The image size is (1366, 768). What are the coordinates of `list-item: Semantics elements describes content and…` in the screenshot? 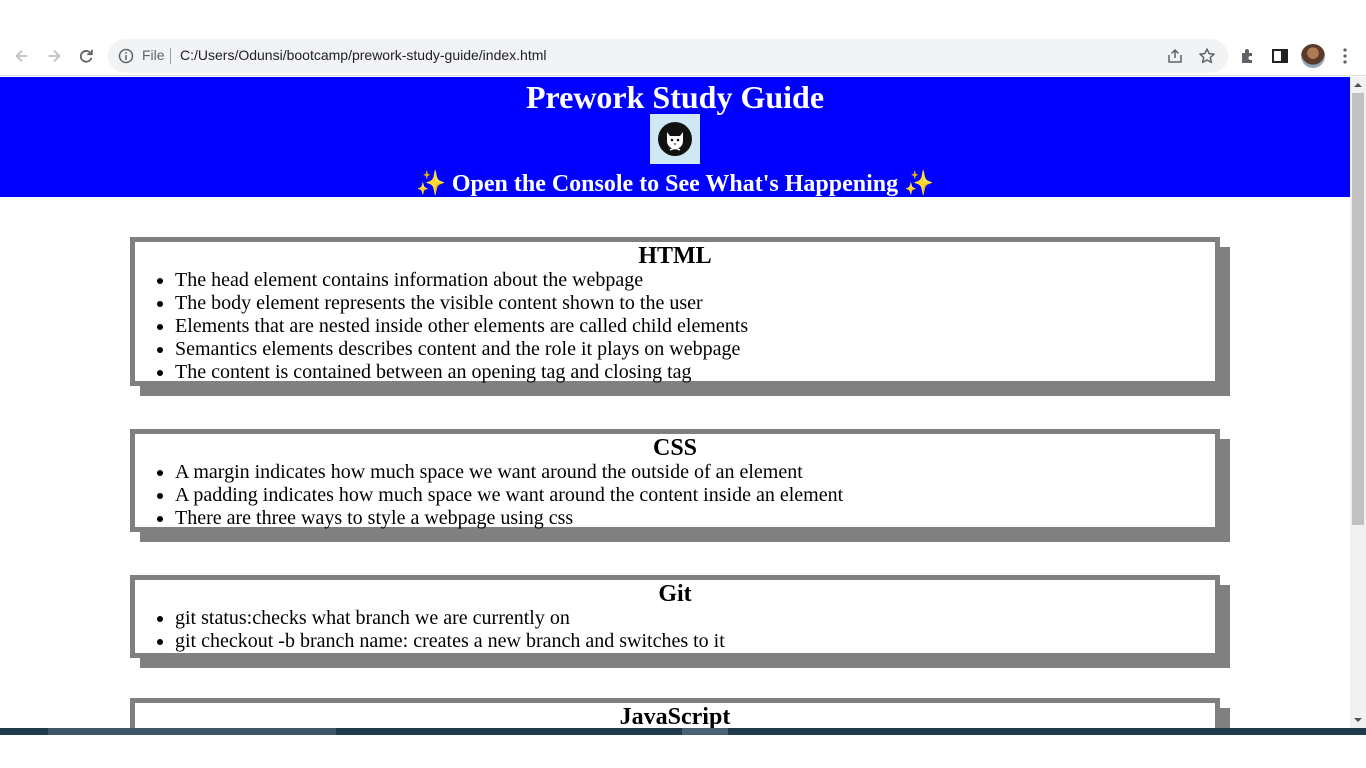 It's located at (695, 349).